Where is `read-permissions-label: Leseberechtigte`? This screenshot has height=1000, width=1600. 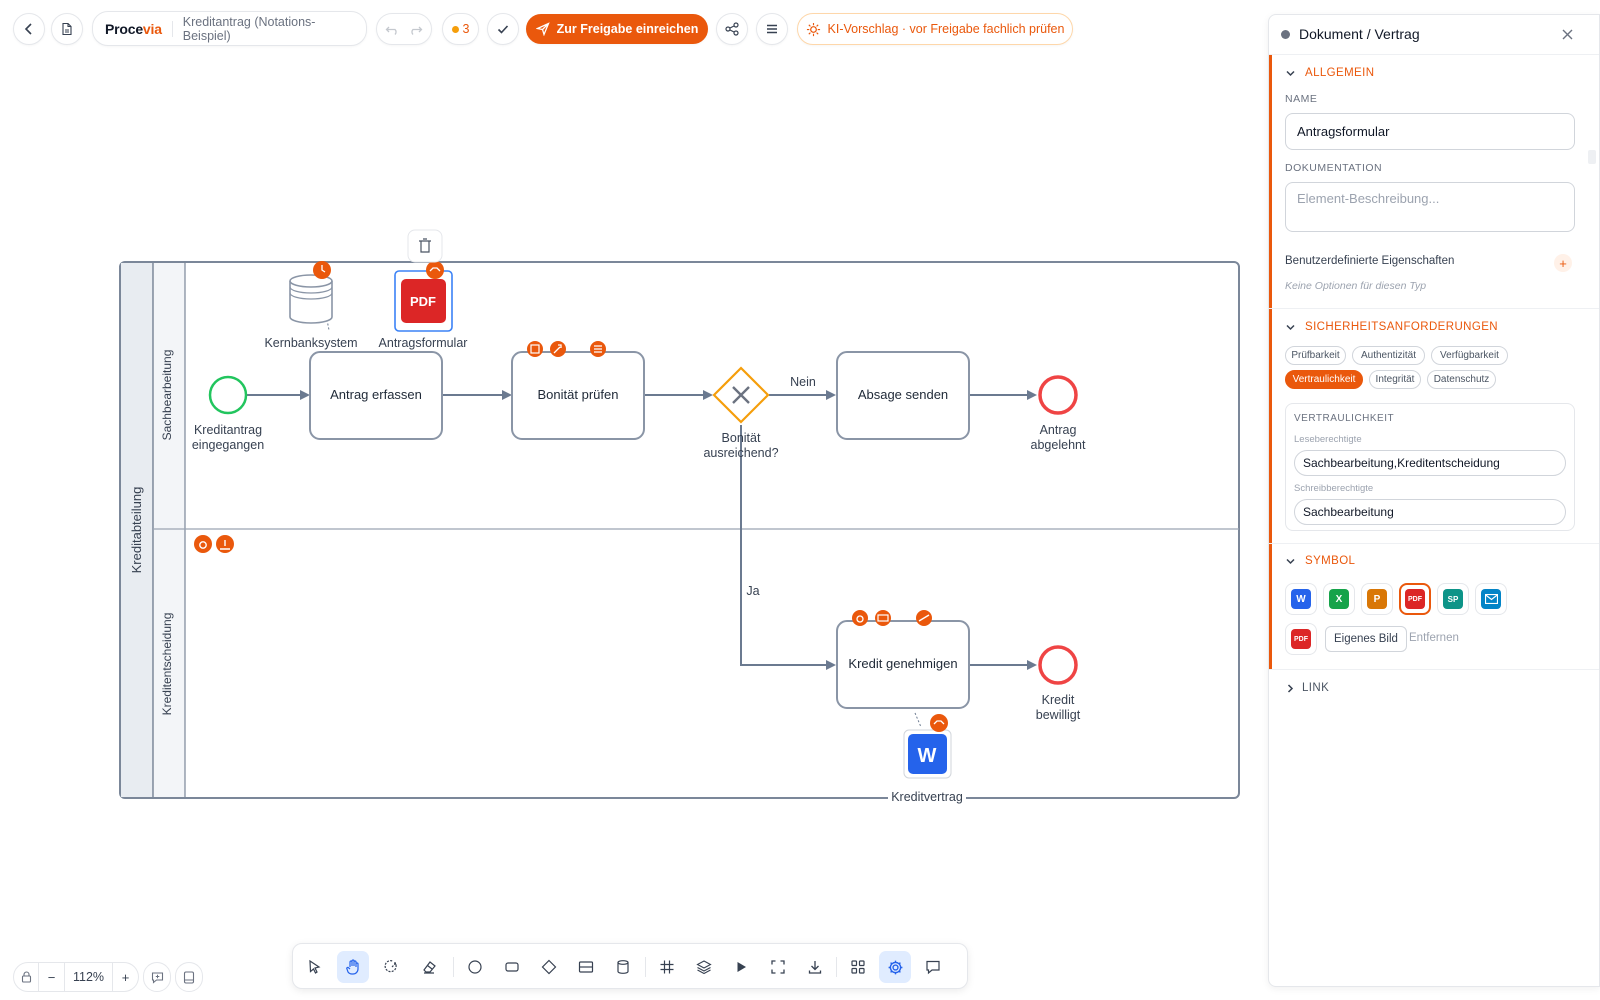 read-permissions-label: Leseberechtigte is located at coordinates (1328, 439).